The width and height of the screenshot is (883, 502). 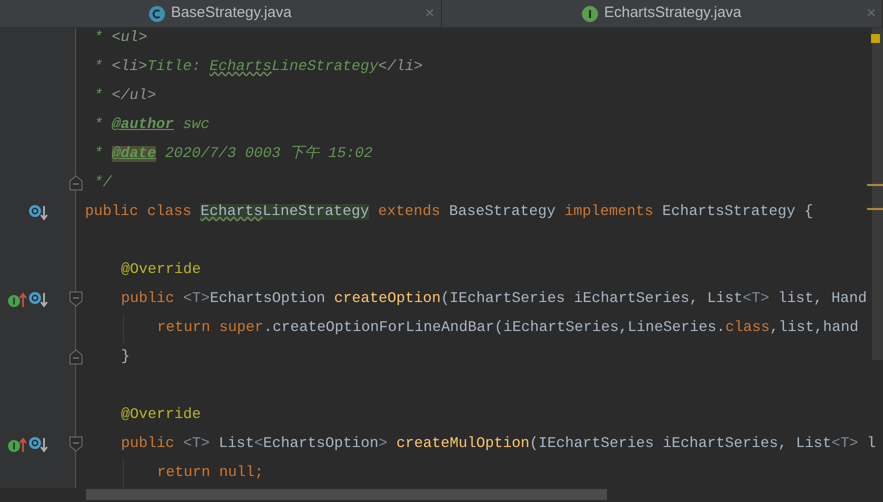 What do you see at coordinates (590, 14) in the screenshot?
I see `interface-icon` at bounding box center [590, 14].